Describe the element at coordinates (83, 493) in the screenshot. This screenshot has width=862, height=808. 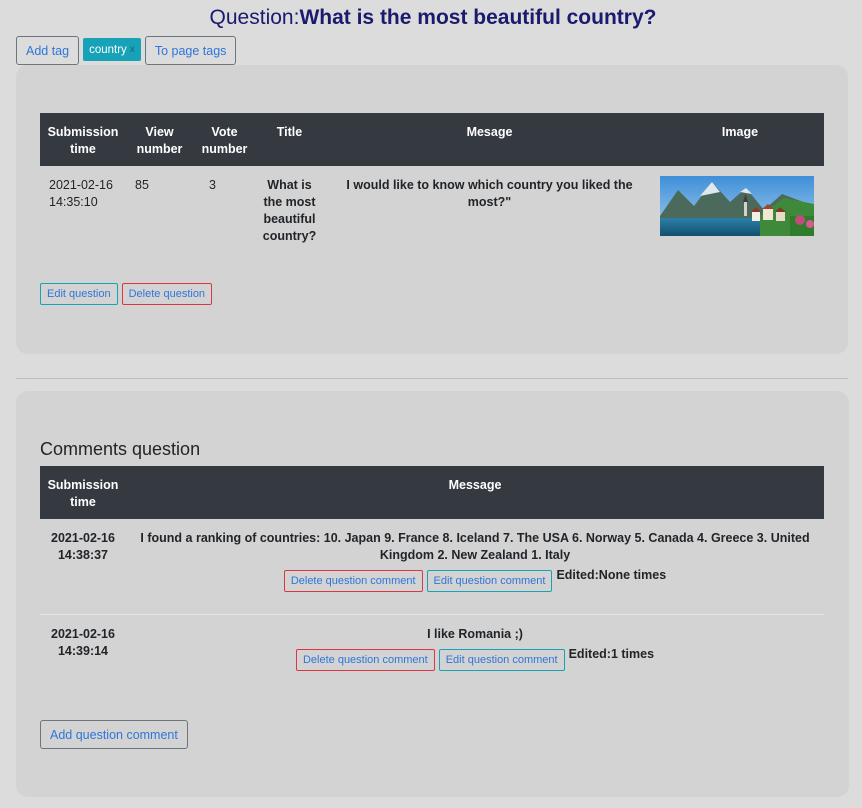
I see `col-comment-time: Submission time` at that location.